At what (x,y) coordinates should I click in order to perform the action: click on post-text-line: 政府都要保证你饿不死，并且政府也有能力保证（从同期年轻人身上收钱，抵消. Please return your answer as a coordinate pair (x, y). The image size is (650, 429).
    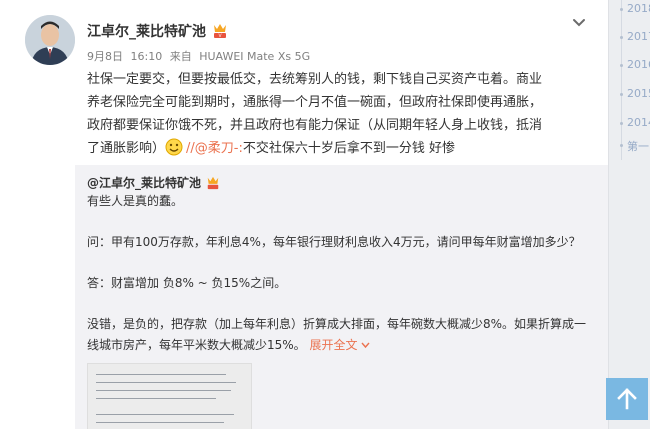
    Looking at the image, I should click on (315, 125).